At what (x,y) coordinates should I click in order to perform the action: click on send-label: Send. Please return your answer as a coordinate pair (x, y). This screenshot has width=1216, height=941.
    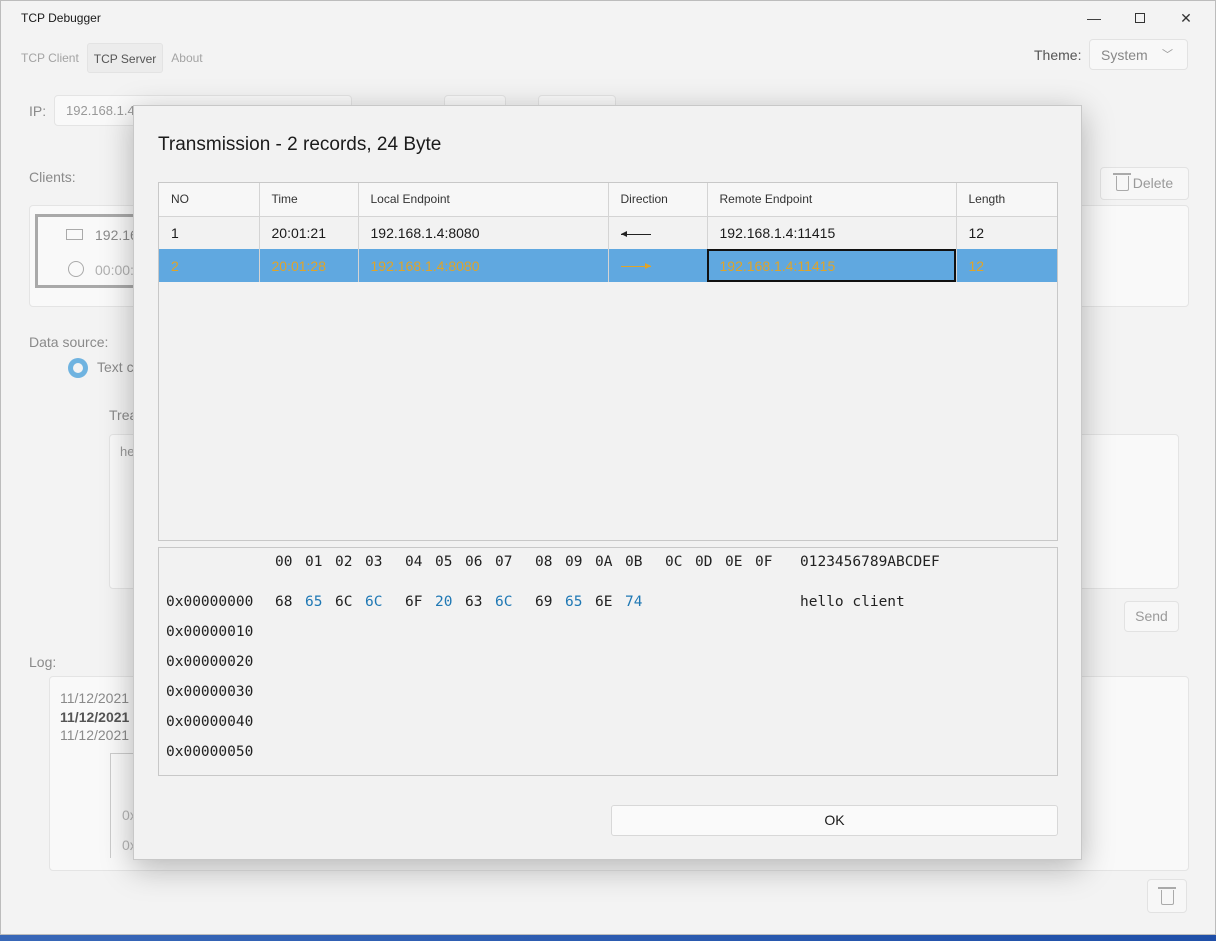
    Looking at the image, I should click on (1151, 616).